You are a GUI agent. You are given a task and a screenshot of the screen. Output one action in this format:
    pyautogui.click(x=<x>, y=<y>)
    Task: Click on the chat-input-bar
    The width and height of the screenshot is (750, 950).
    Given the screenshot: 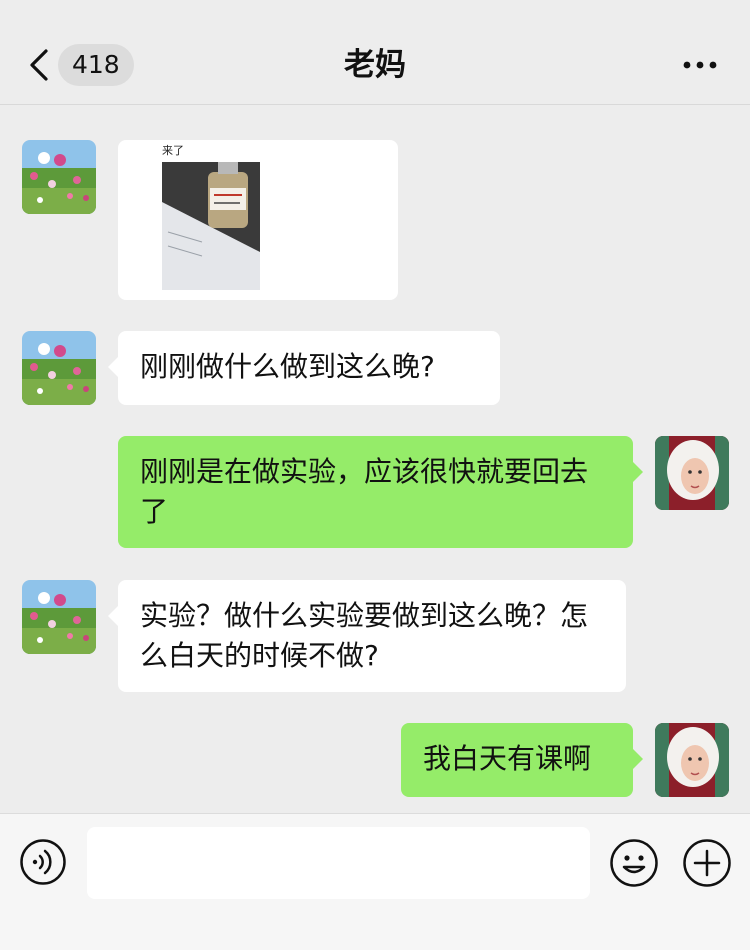 What is the action you would take?
    pyautogui.click(x=375, y=881)
    